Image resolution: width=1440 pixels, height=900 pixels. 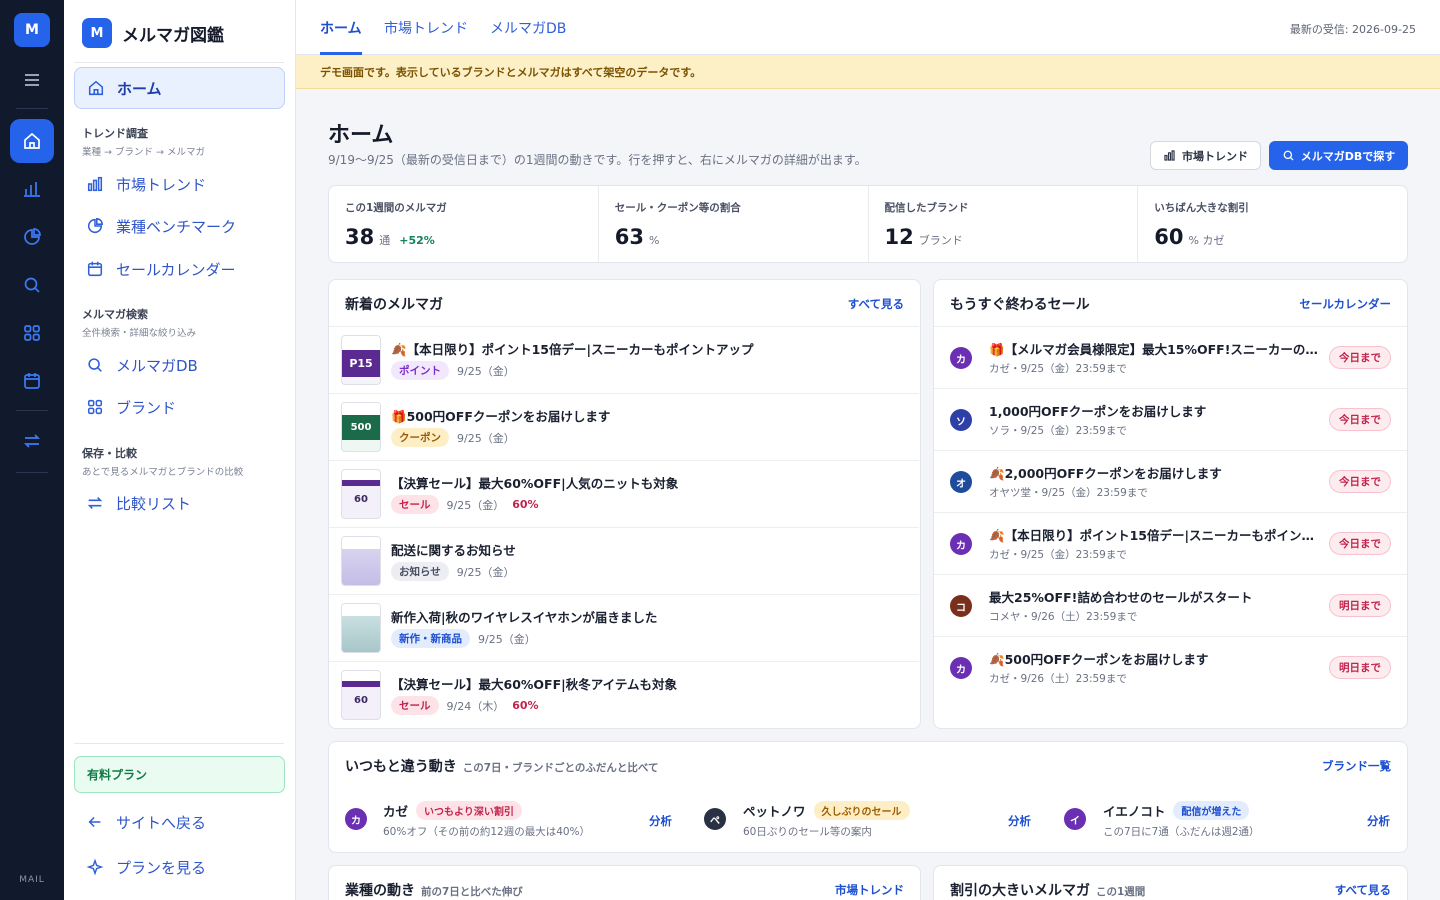 What do you see at coordinates (143, 141) in the screenshot?
I see `sidebar-section-trend: トレンド調査 業種 → ブランド → メルマガ` at bounding box center [143, 141].